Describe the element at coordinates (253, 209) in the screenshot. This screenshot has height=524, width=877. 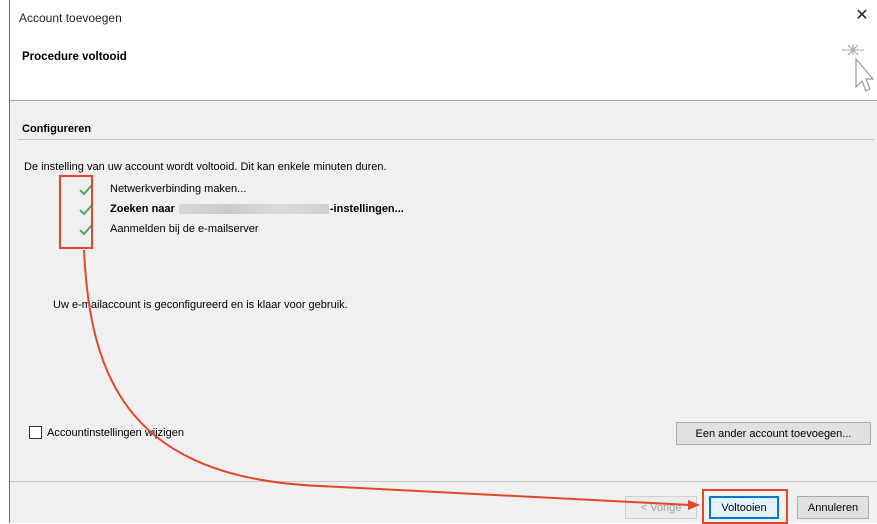
I see `redacted-text` at that location.